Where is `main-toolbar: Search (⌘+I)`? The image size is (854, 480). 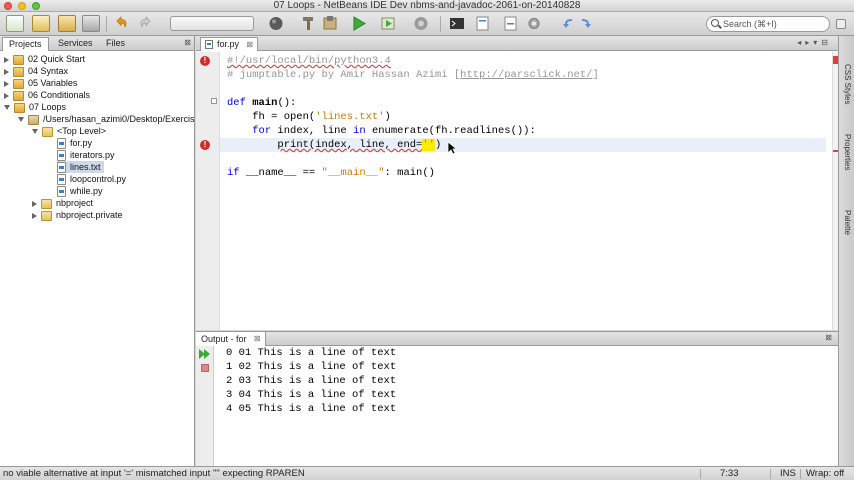 main-toolbar: Search (⌘+I) is located at coordinates (427, 24).